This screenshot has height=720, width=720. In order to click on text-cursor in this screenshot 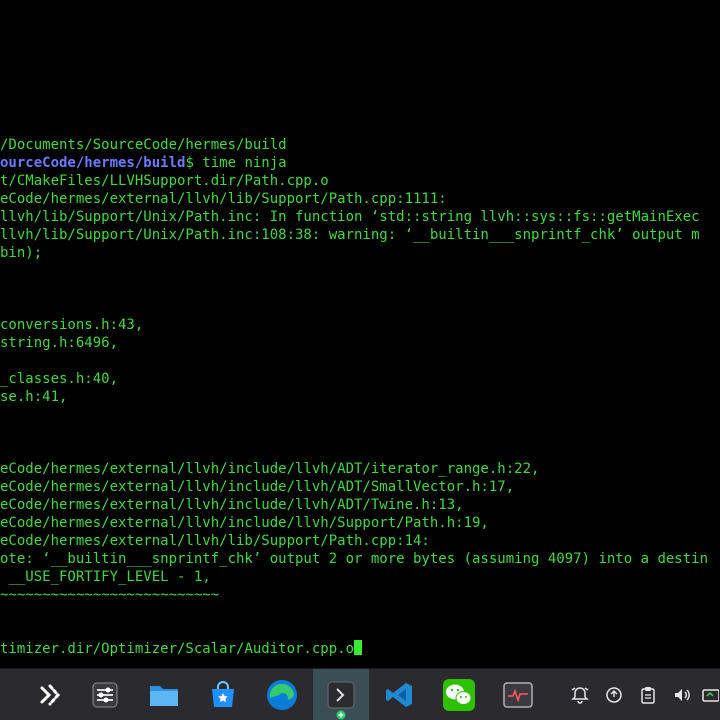, I will do `click(358, 647)`.